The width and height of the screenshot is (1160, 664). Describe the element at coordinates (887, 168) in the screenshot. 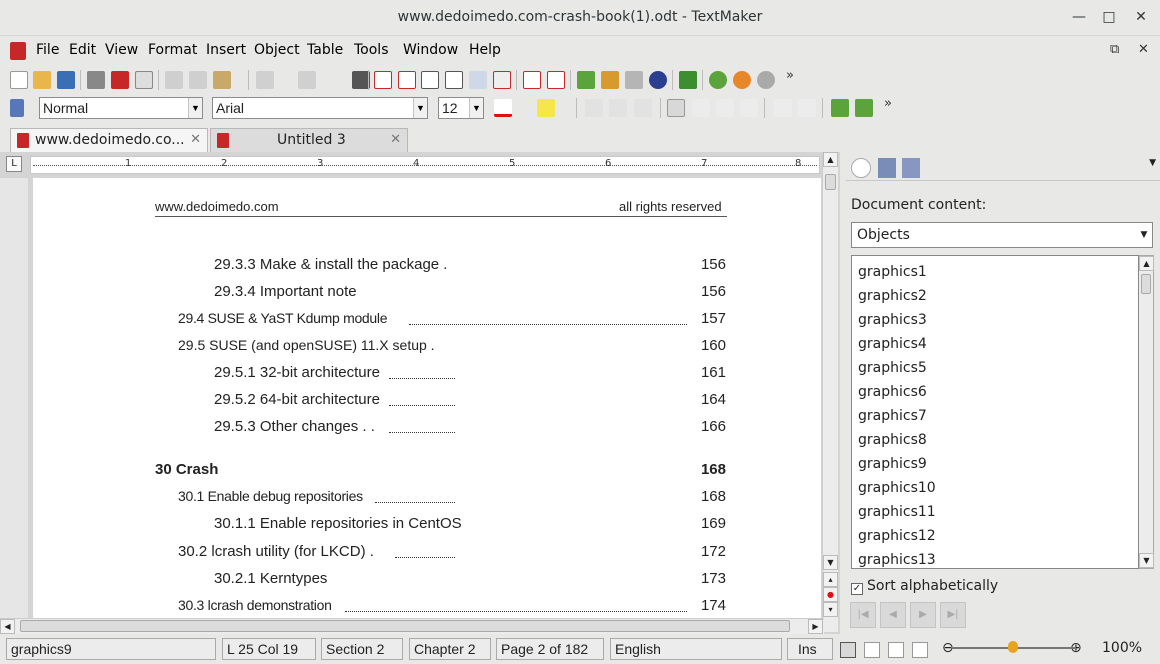

I see `styles-icon` at that location.